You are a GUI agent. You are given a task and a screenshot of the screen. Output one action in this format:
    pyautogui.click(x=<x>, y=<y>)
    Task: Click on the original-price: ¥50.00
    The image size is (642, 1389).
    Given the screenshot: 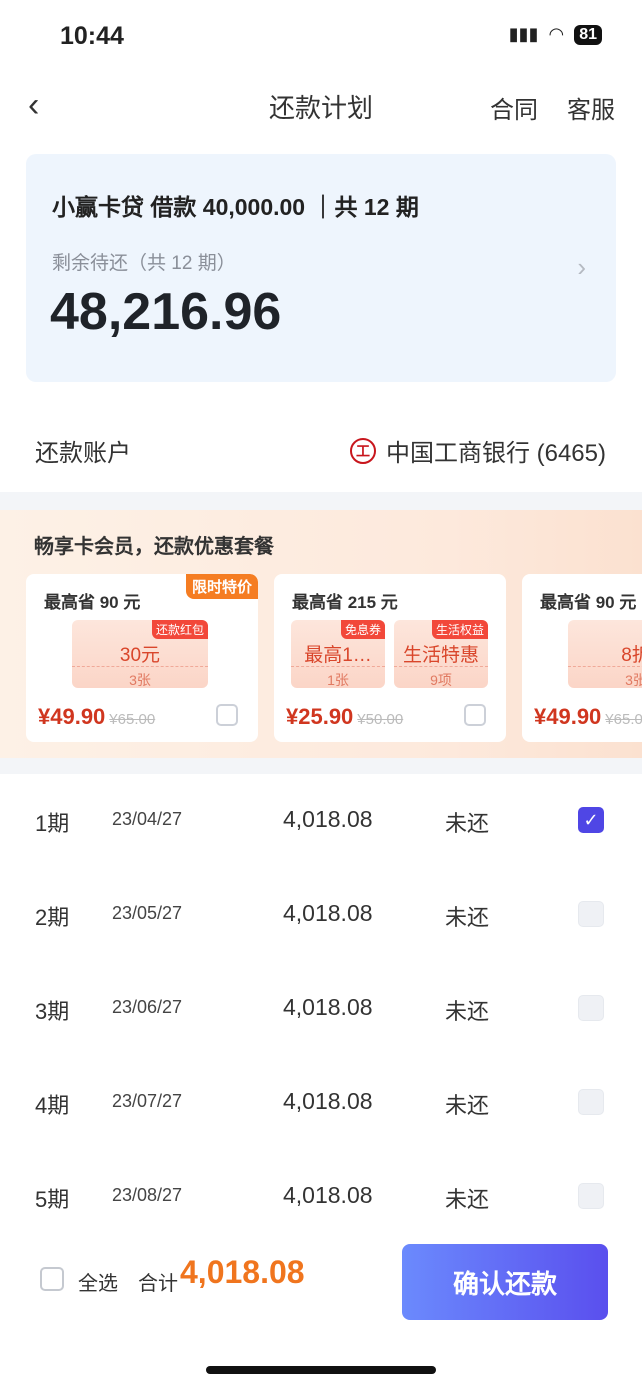 What is the action you would take?
    pyautogui.click(x=380, y=719)
    